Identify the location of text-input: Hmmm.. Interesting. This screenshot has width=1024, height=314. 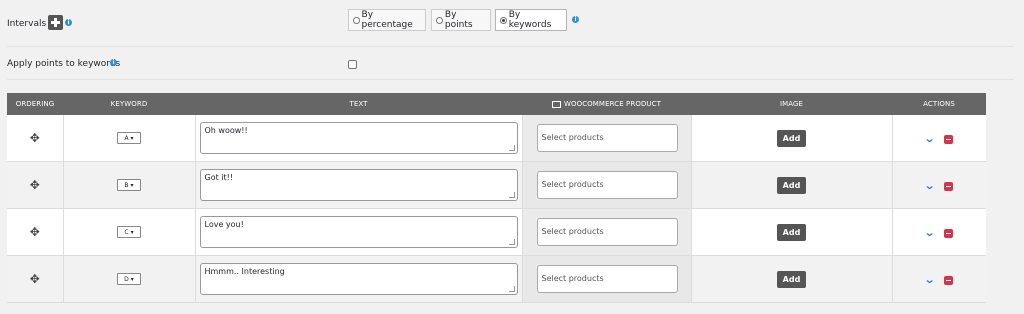
(358, 279).